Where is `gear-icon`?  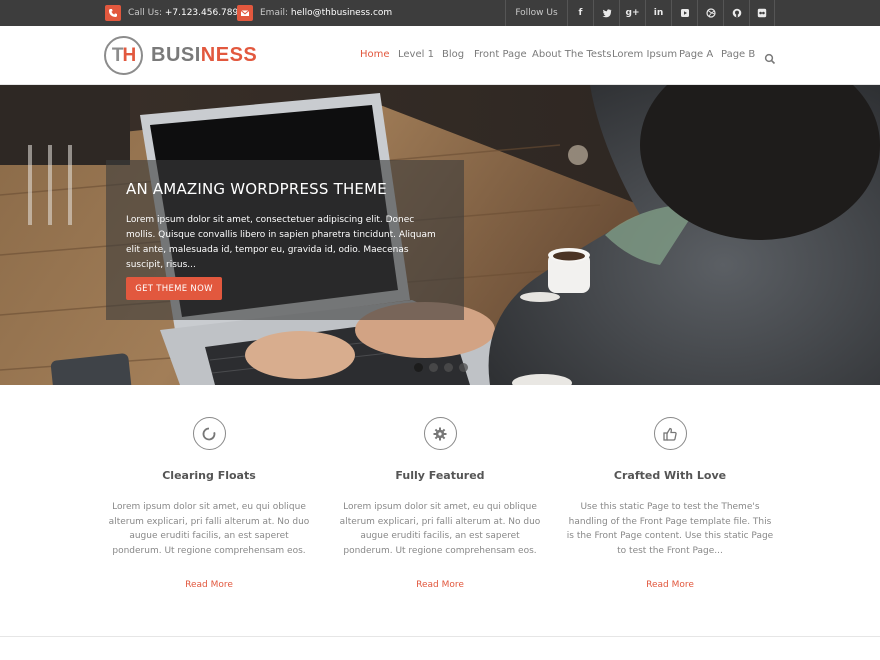
gear-icon is located at coordinates (440, 433).